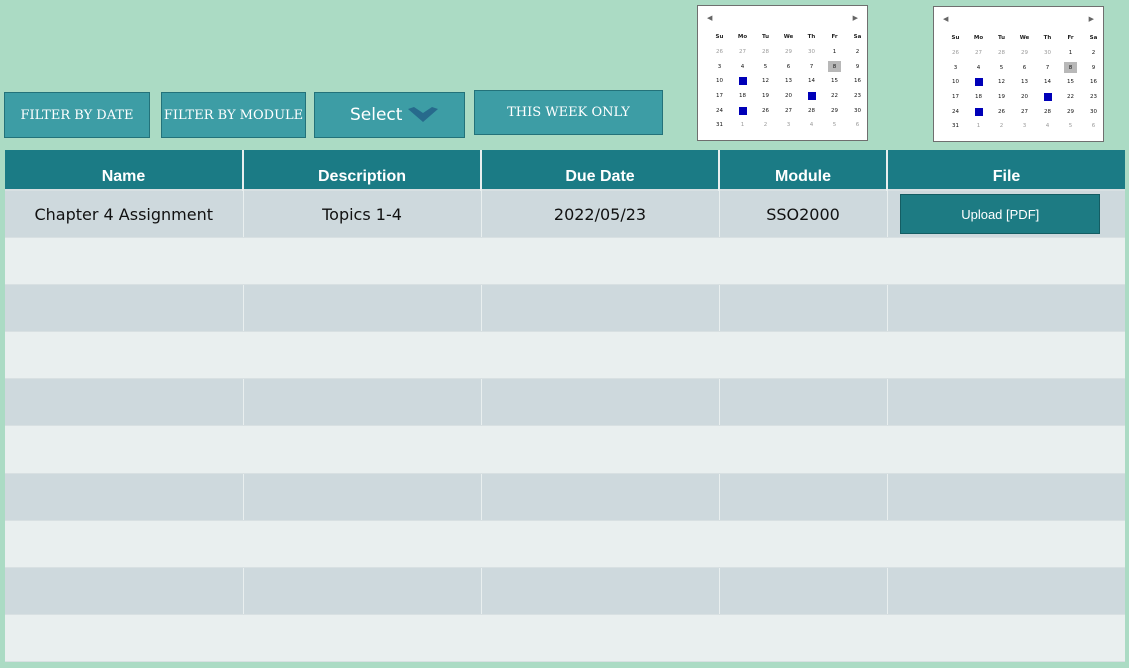 The image size is (1129, 668). What do you see at coordinates (834, 81) in the screenshot?
I see `calendar-day: 15` at bounding box center [834, 81].